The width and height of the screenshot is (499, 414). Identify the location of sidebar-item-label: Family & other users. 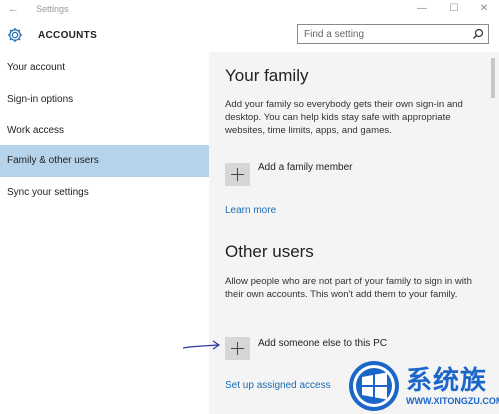
(53, 160).